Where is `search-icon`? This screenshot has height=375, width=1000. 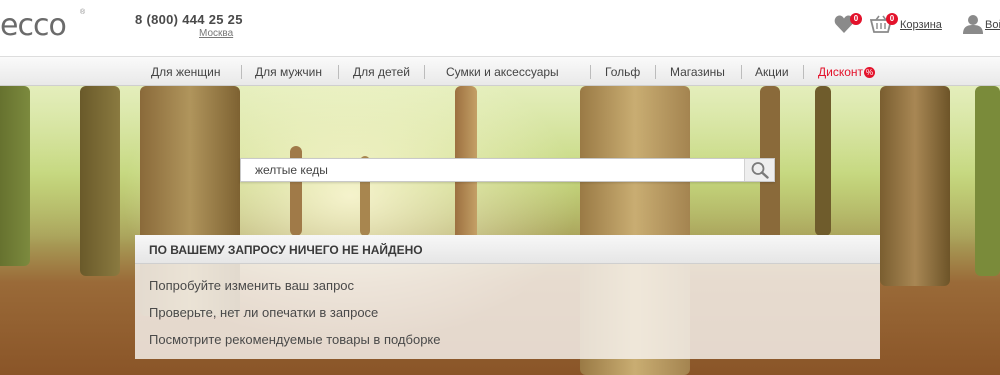 search-icon is located at coordinates (760, 170).